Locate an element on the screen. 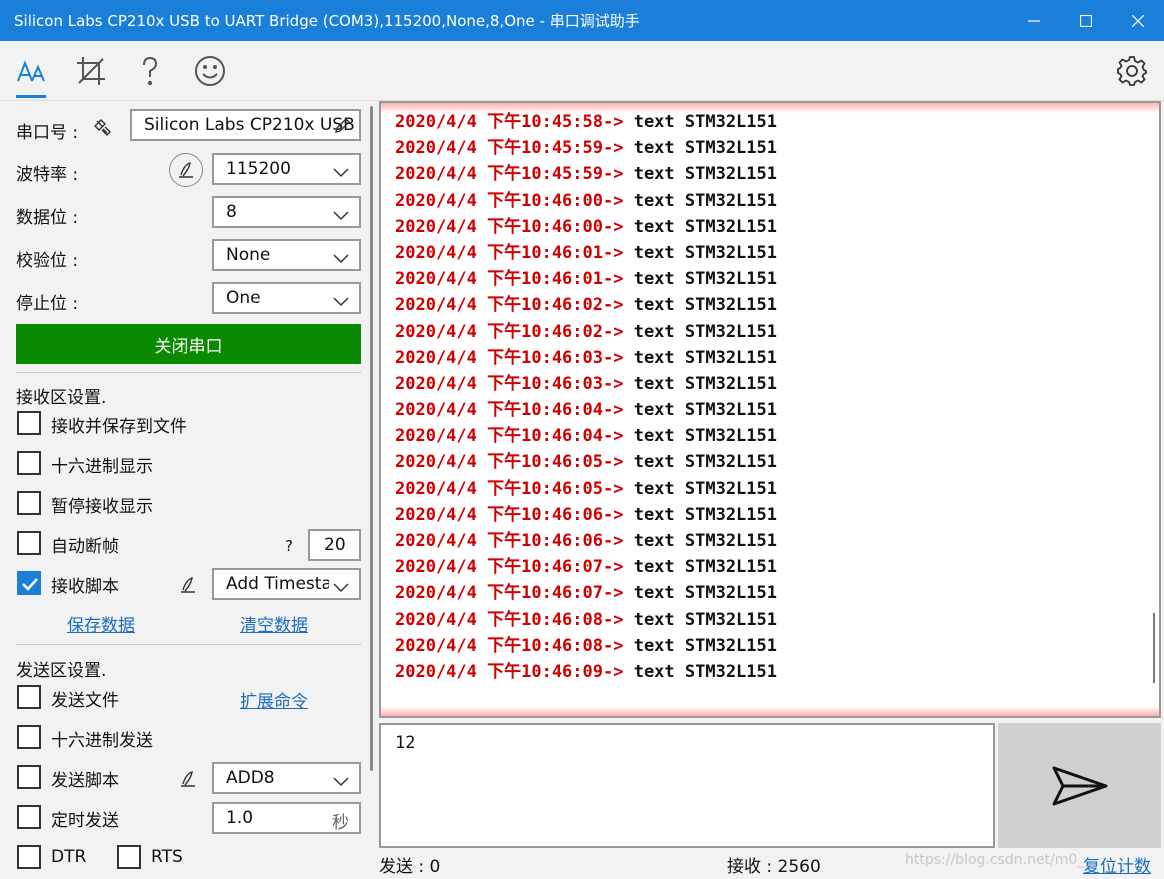 The width and height of the screenshot is (1164, 879). baud-custom-button is located at coordinates (186, 170).